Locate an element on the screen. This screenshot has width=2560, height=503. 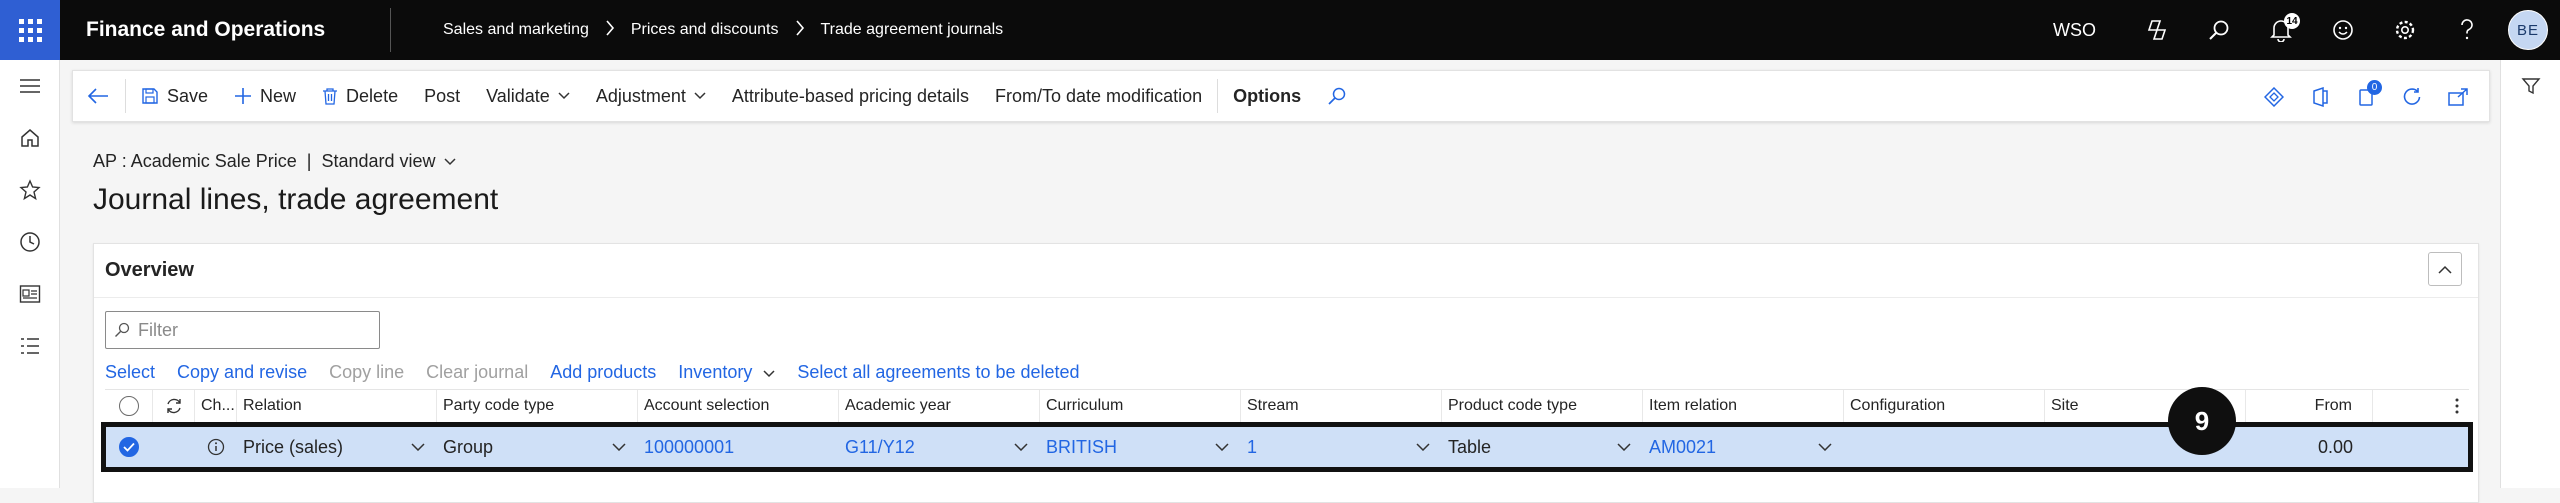
app-launcher-button is located at coordinates (30, 30).